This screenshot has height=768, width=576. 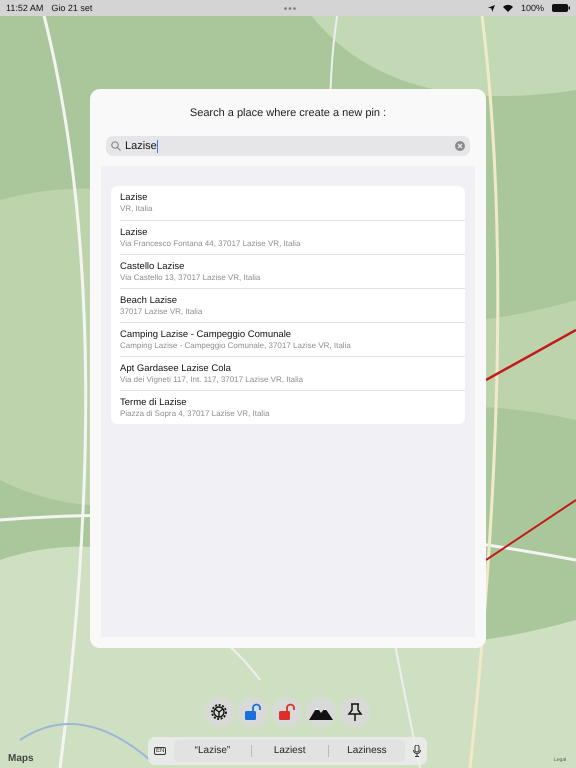 What do you see at coordinates (195, 413) in the screenshot?
I see `result-address: Piazza di Sopra 4, 37017 Lazise VR, Italia` at bounding box center [195, 413].